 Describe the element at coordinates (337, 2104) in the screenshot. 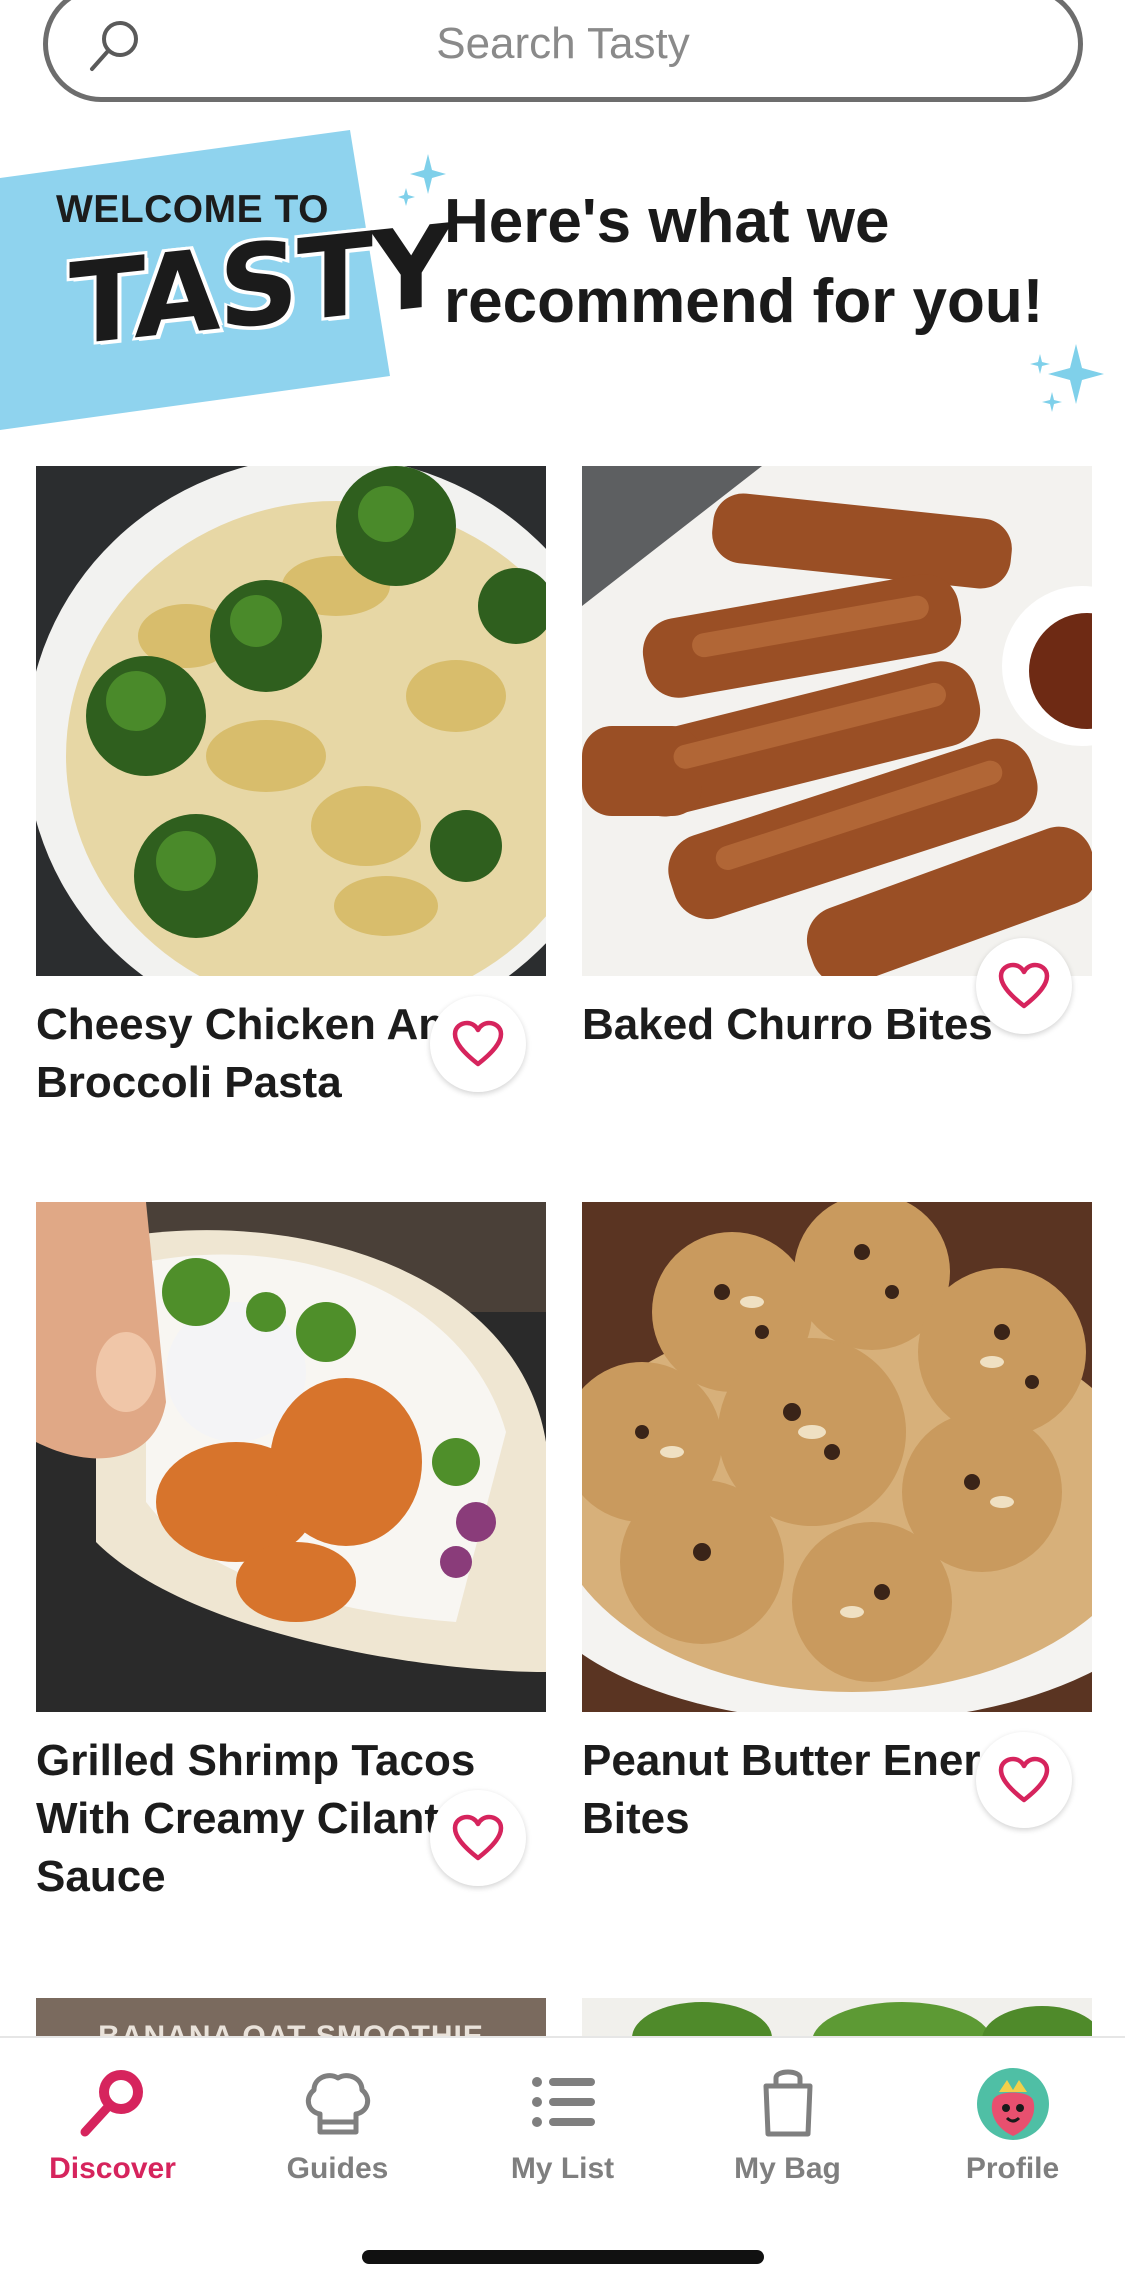

I see `chef-hat-icon` at that location.